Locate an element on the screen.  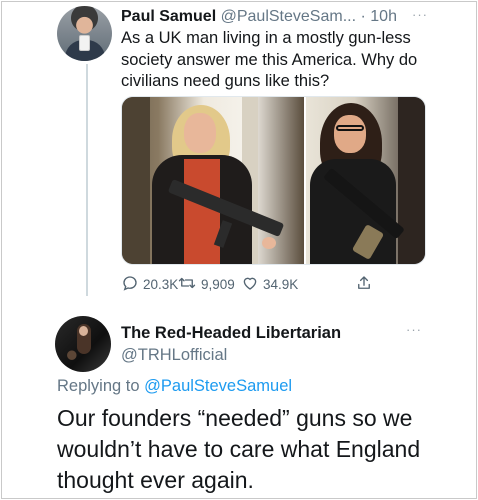
reply-button: 20.3K is located at coordinates (149, 284).